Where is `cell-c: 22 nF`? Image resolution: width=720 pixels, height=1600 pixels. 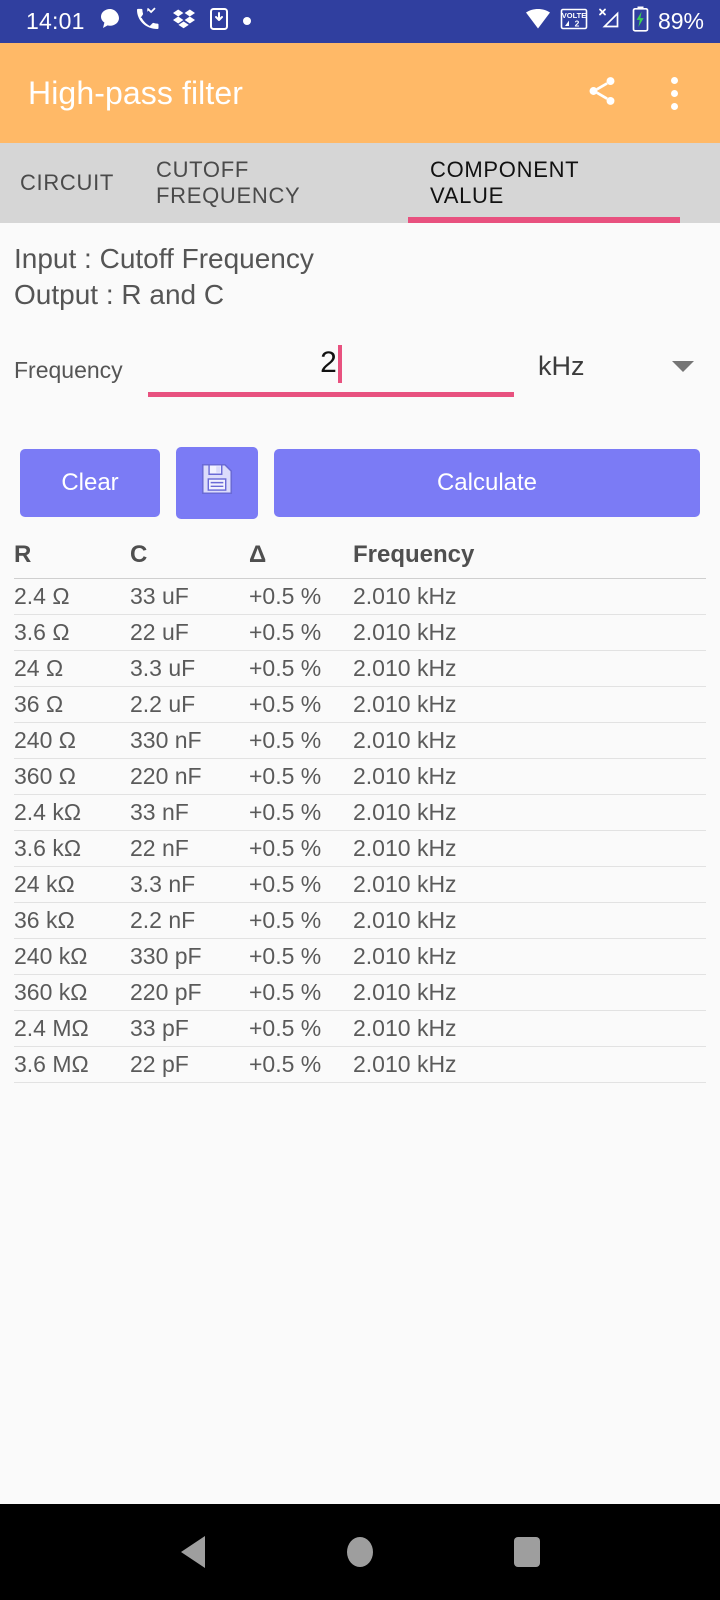
cell-c: 22 nF is located at coordinates (159, 847).